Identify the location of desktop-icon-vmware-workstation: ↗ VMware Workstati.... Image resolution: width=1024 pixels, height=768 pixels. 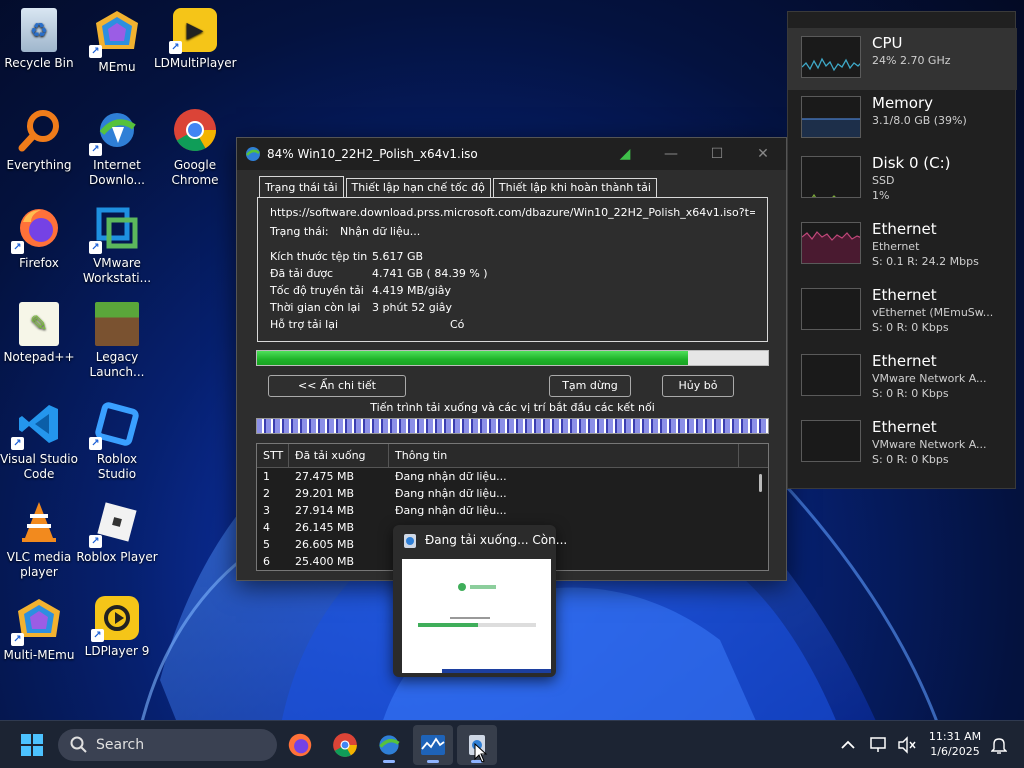
(117, 245).